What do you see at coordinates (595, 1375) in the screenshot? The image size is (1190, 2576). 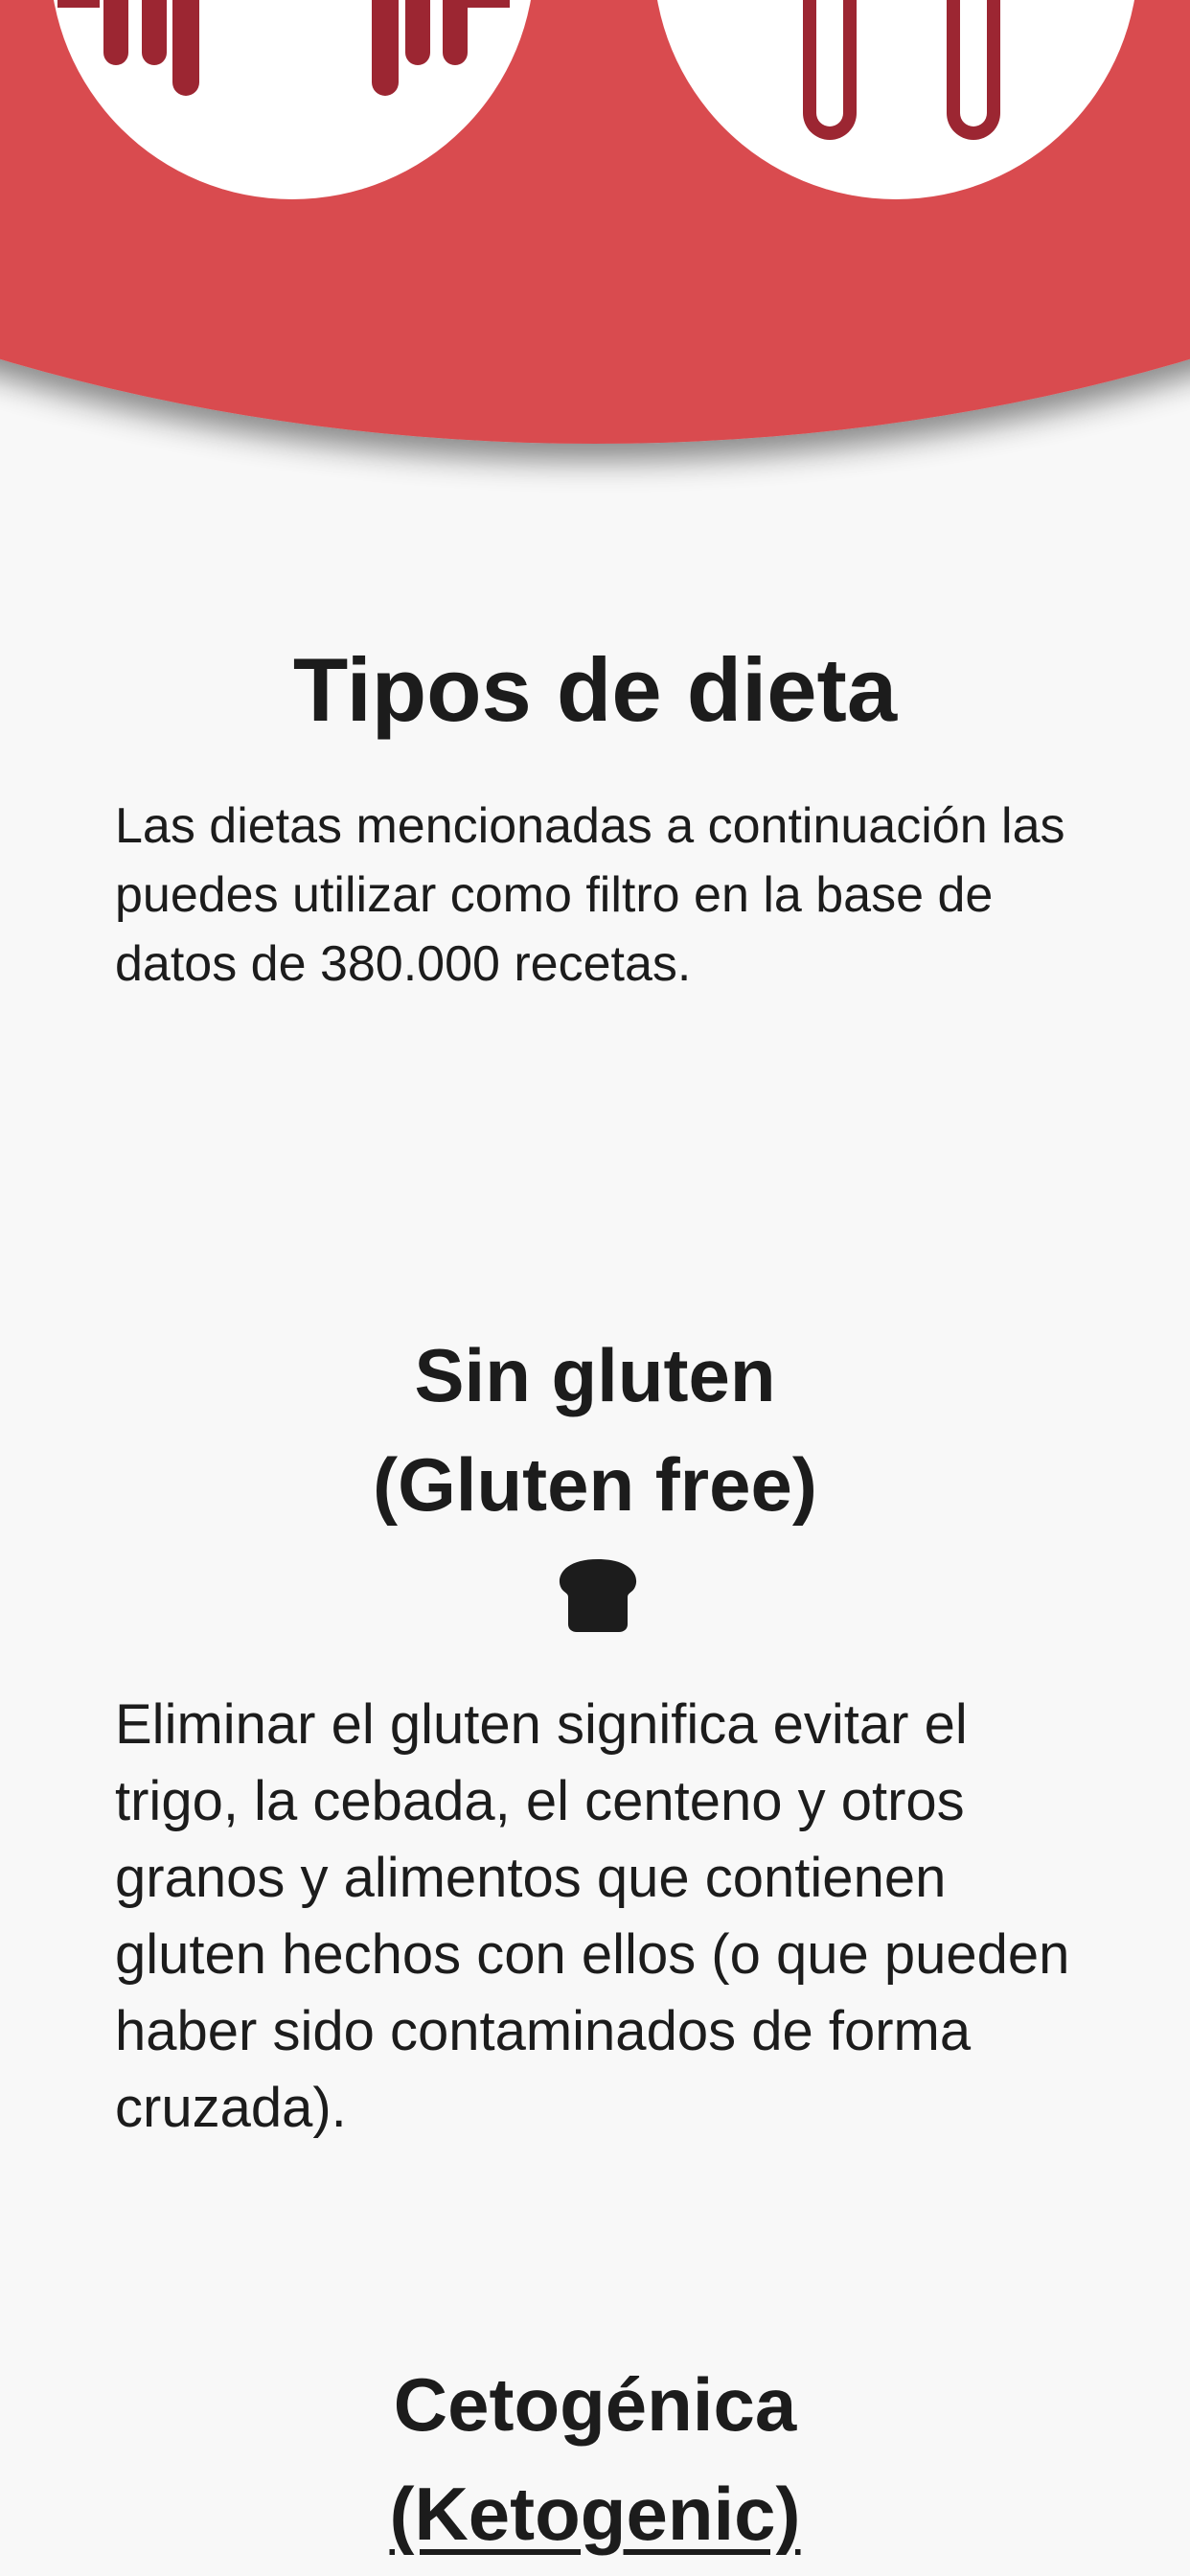 I see `section-title-line1: Sin gluten` at bounding box center [595, 1375].